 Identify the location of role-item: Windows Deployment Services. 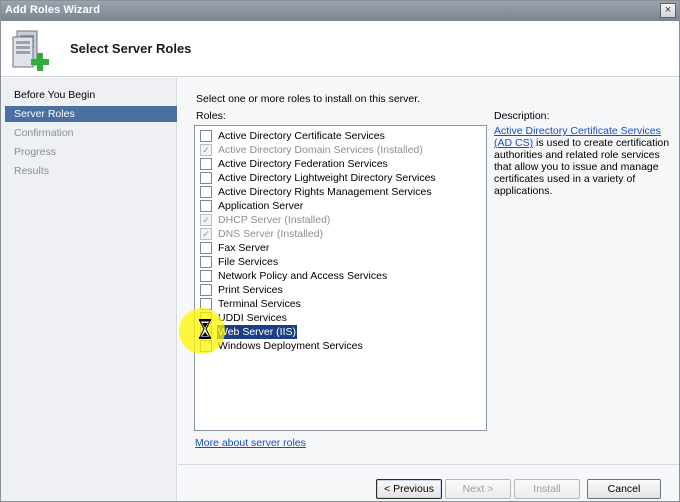
(339, 346).